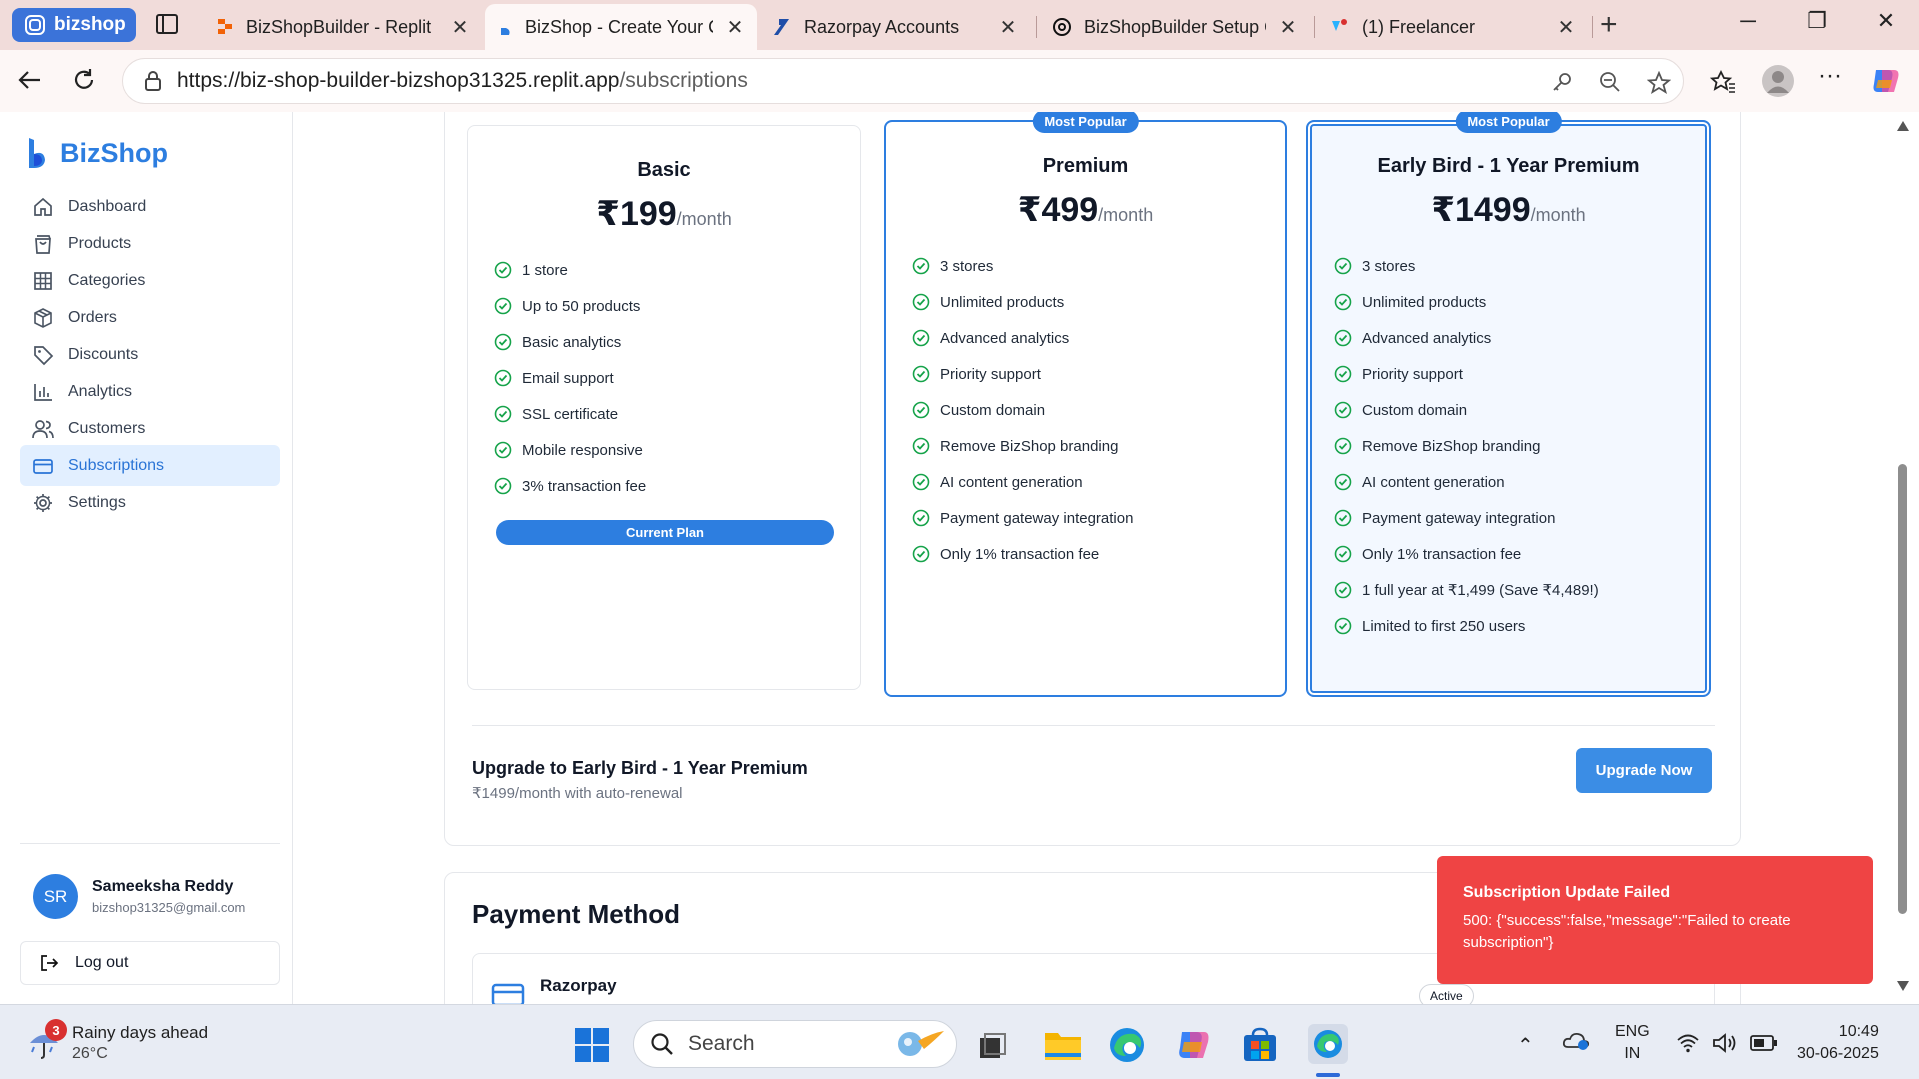 The width and height of the screenshot is (1919, 1079). What do you see at coordinates (1098, 482) in the screenshot?
I see `feature-item: AI content generation` at bounding box center [1098, 482].